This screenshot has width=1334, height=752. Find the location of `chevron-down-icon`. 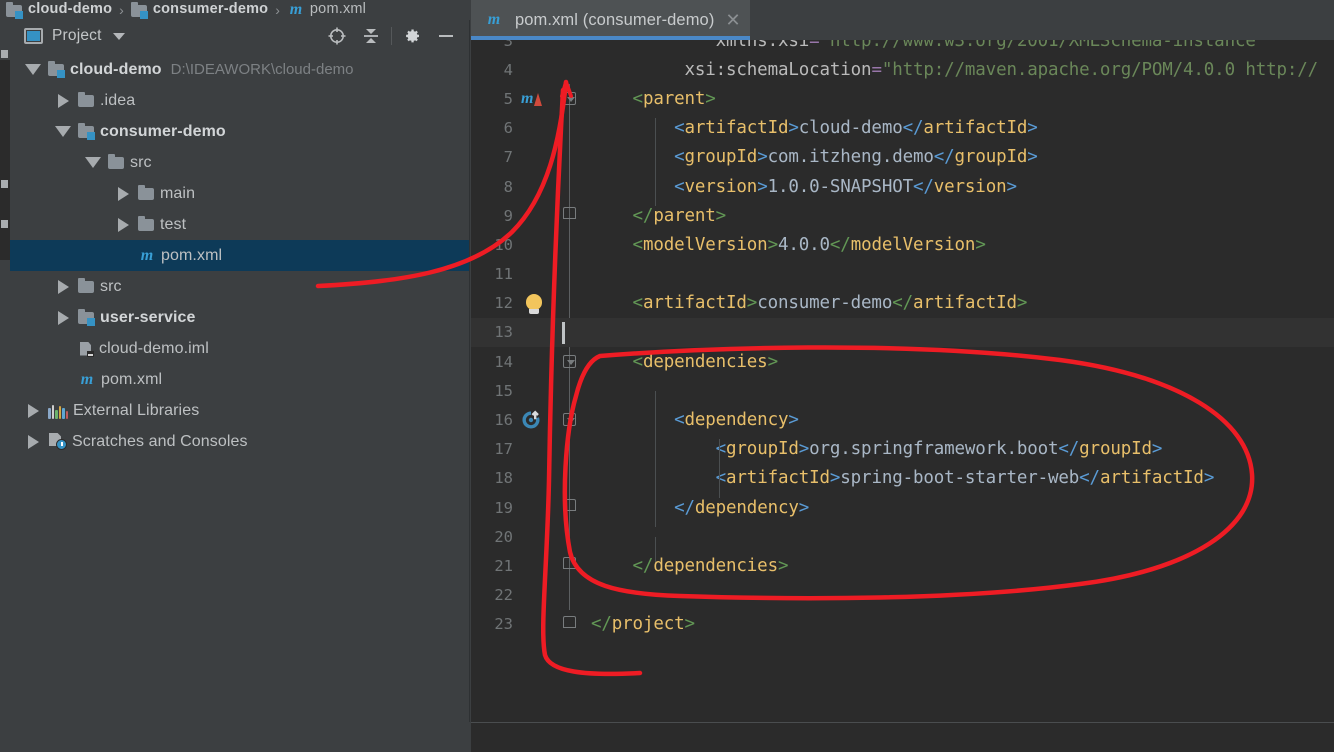

chevron-down-icon is located at coordinates (118, 36).